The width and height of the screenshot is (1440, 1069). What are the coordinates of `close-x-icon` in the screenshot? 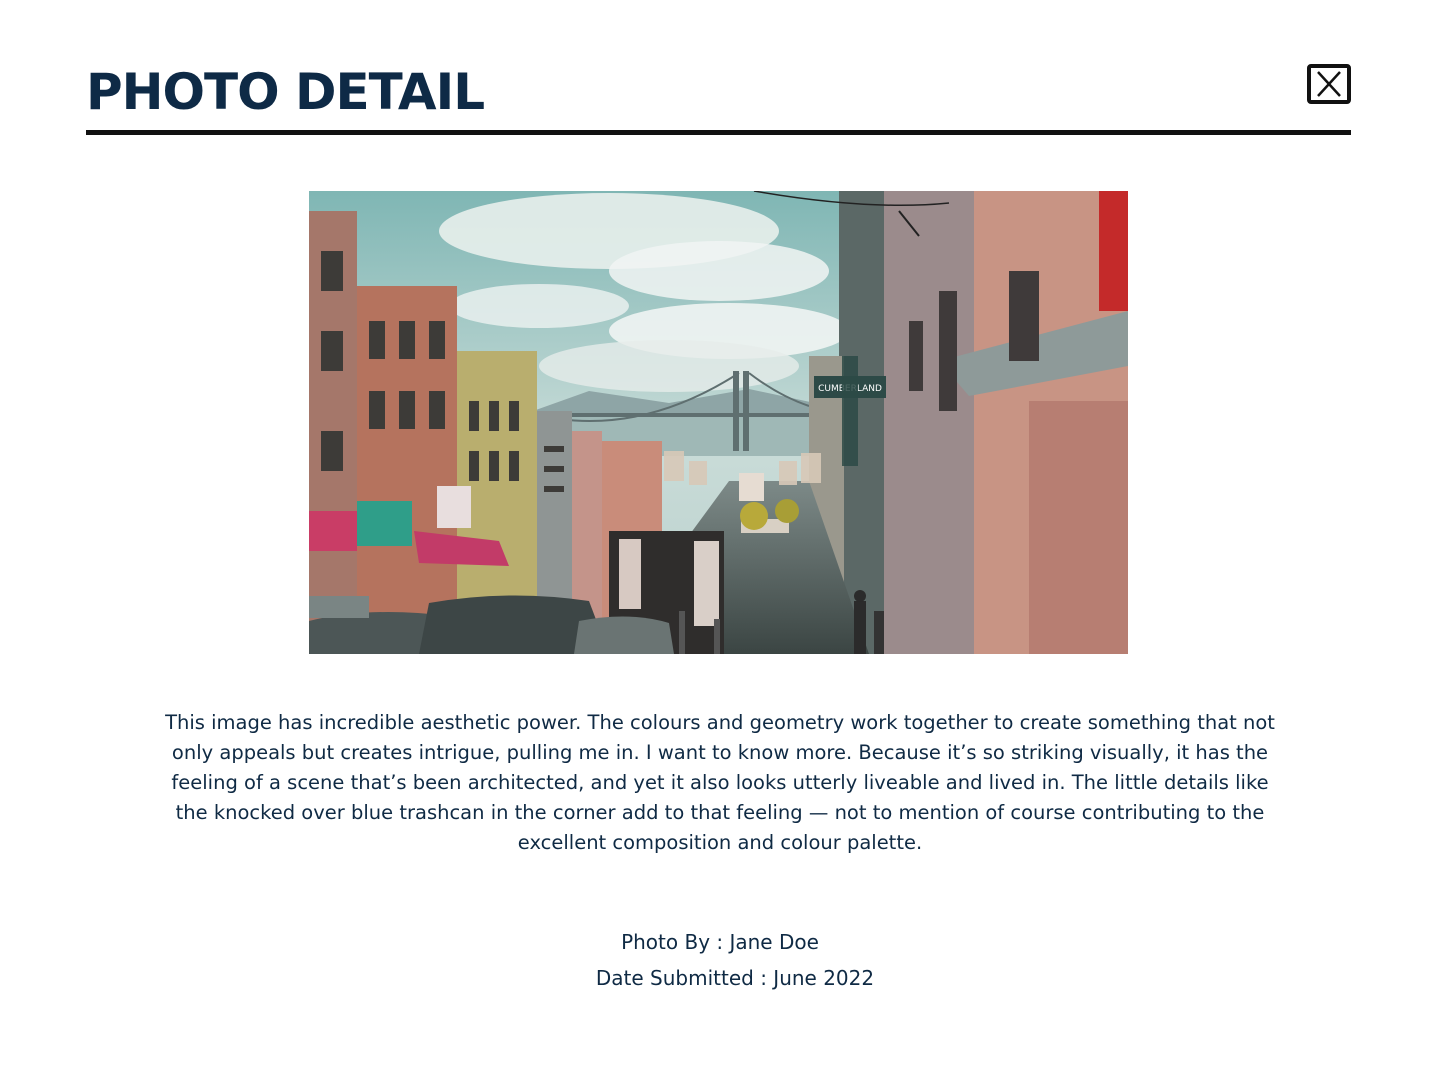 It's located at (1329, 84).